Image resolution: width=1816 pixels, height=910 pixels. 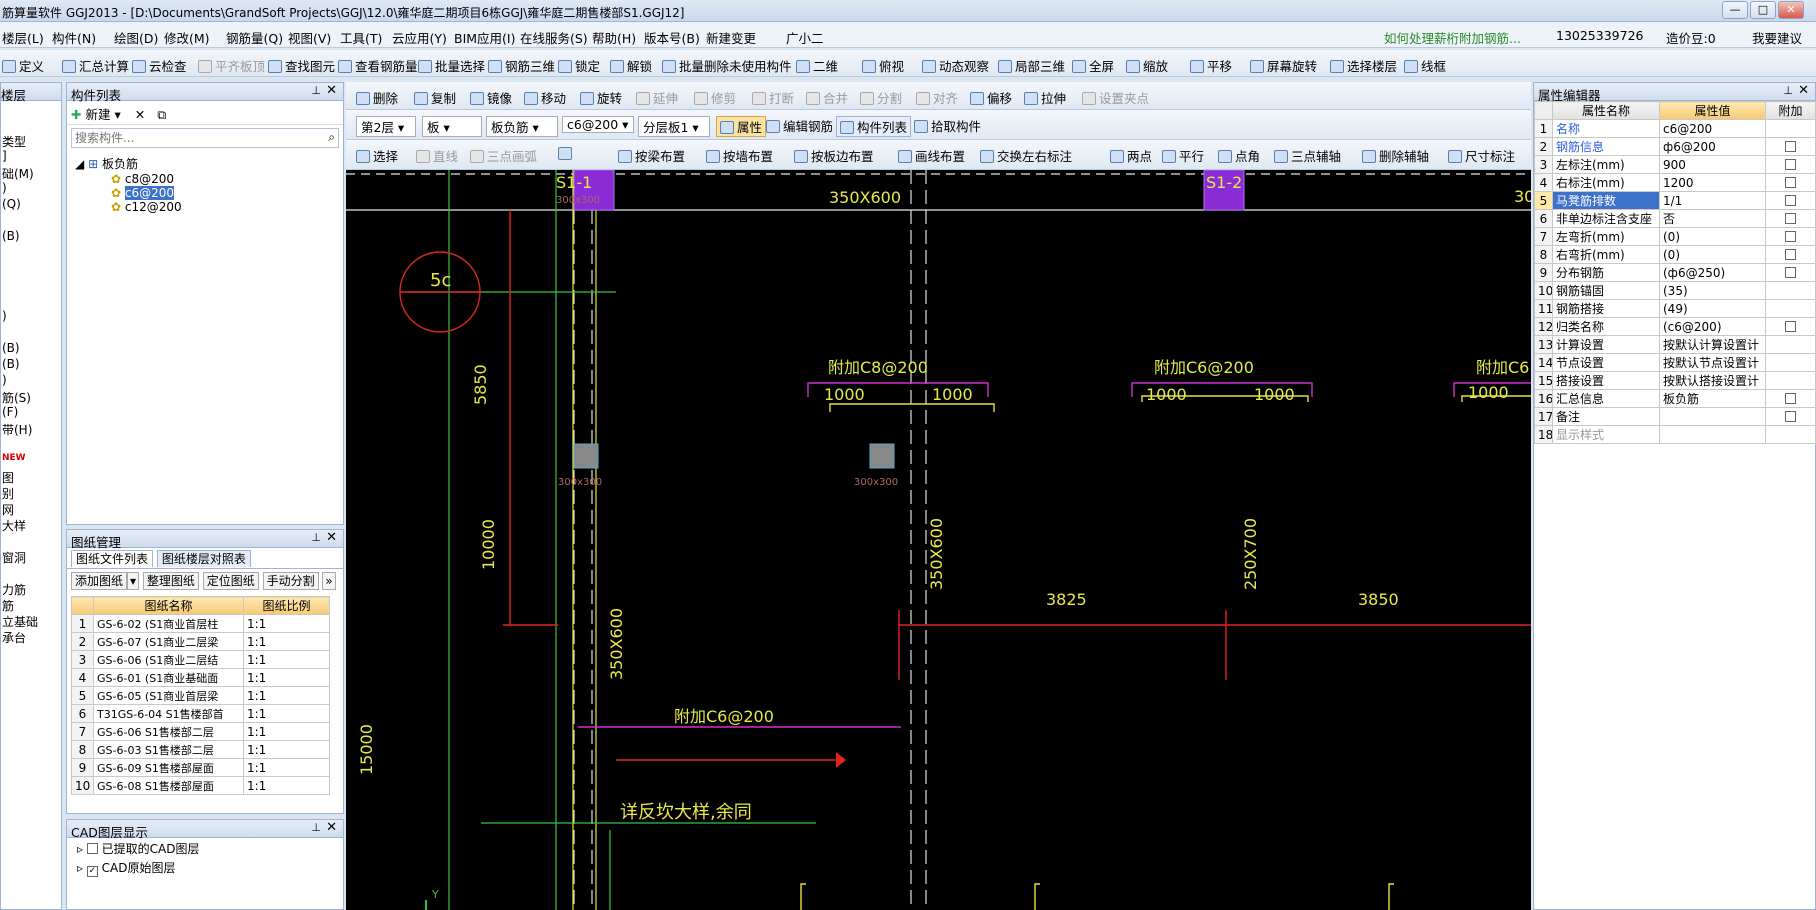 I want to click on toolbar-button: 合并, so click(x=827, y=97).